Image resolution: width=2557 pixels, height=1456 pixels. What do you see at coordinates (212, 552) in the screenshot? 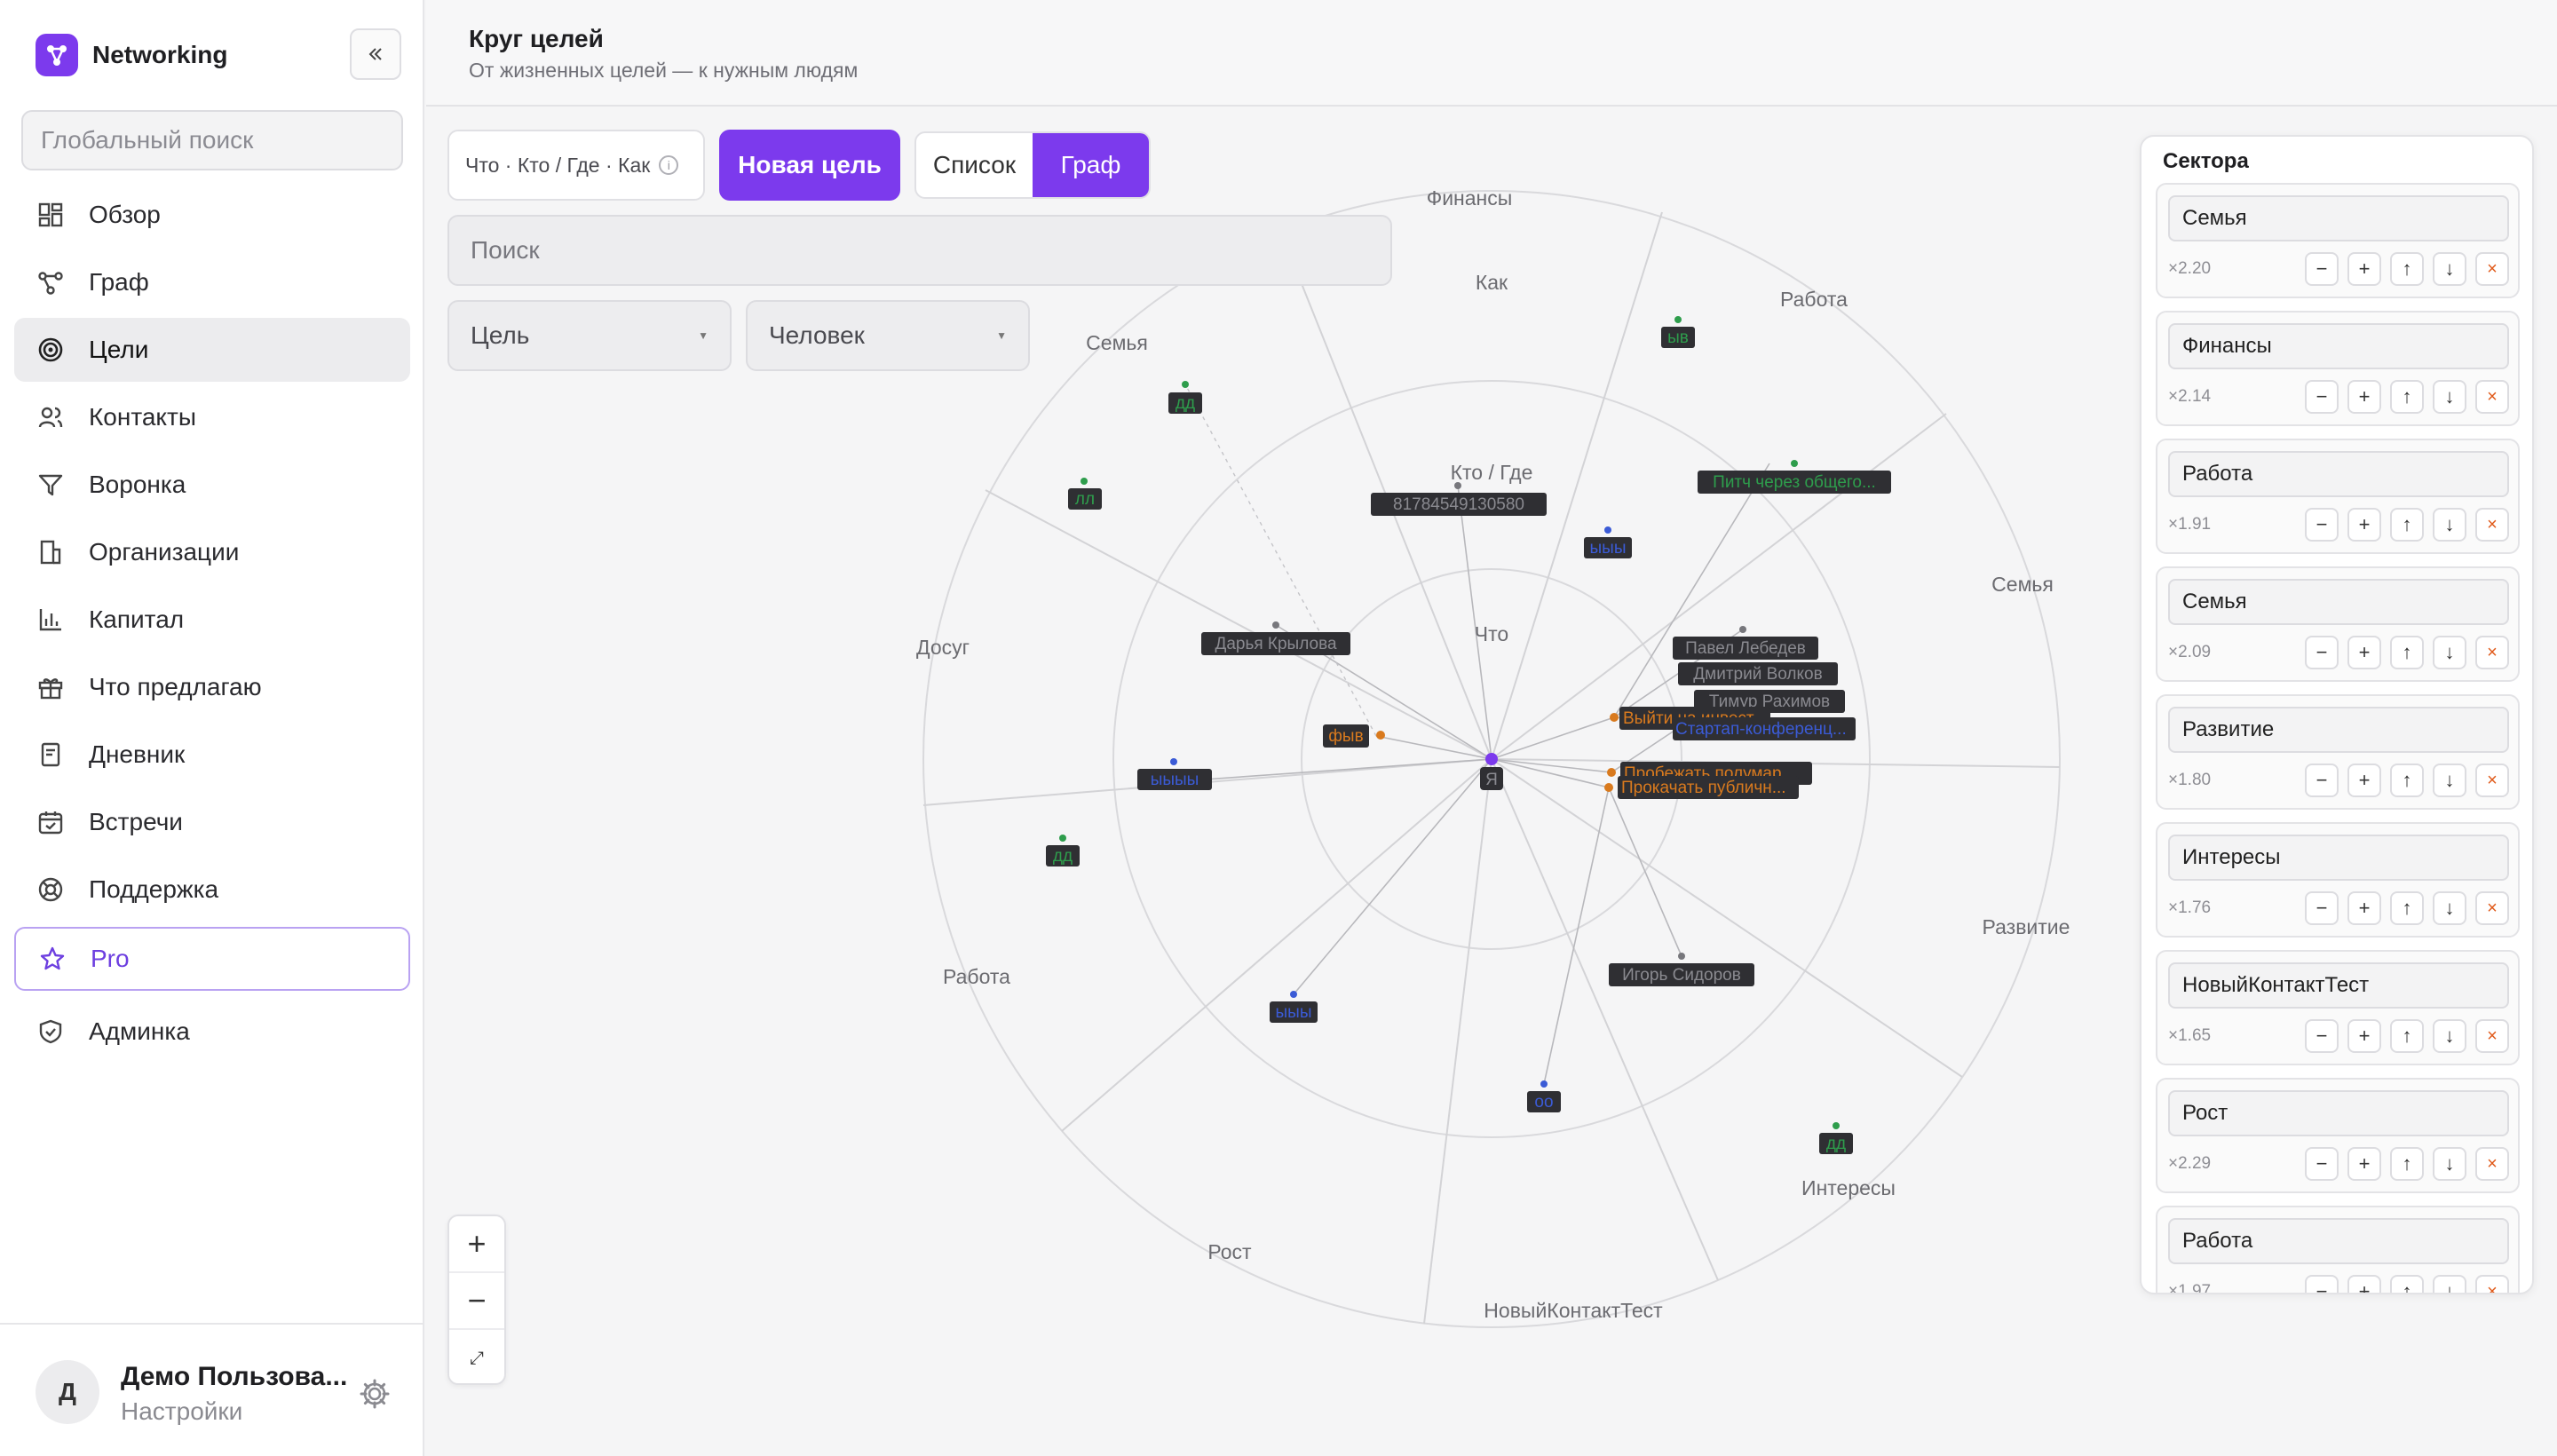
I see `sidebar-item-organizations: Организации` at bounding box center [212, 552].